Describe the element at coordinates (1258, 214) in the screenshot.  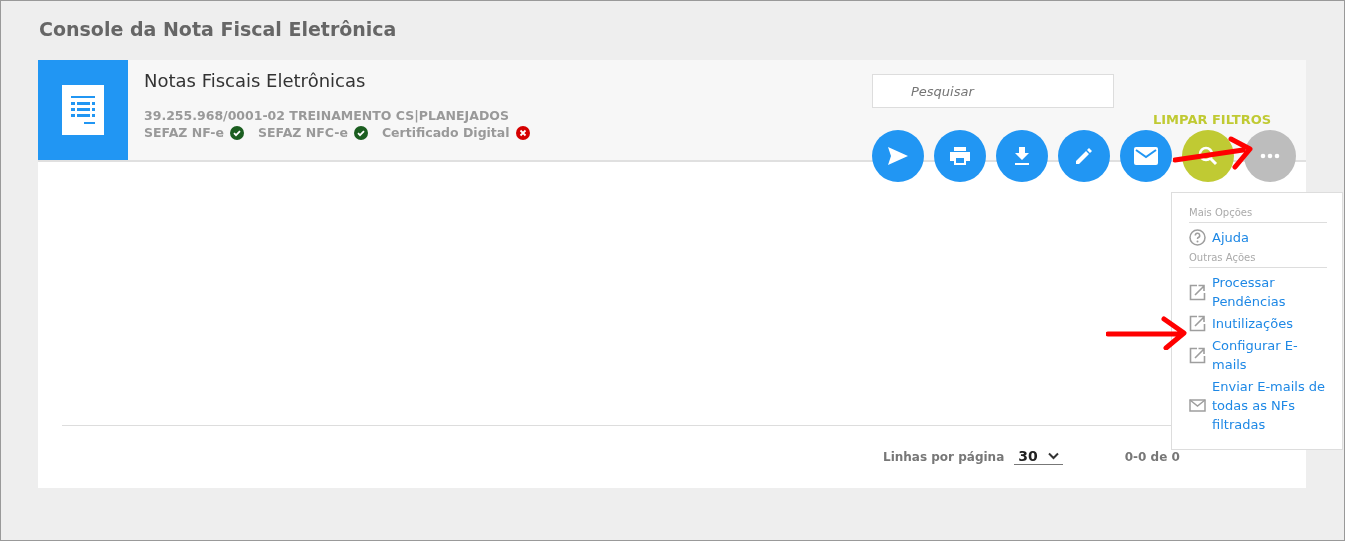
I see `menu-section-title: Mais Opções` at that location.